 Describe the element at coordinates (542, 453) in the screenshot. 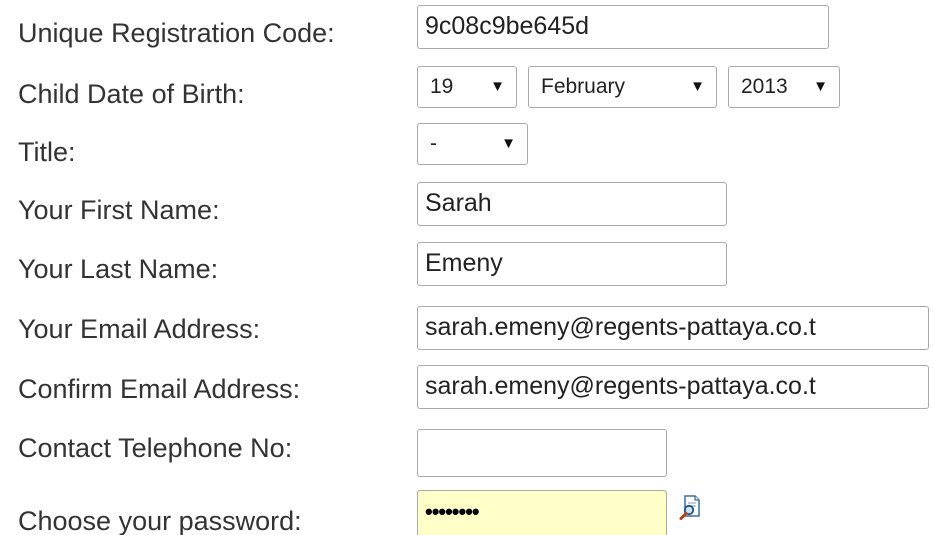

I see `telephone-input` at that location.